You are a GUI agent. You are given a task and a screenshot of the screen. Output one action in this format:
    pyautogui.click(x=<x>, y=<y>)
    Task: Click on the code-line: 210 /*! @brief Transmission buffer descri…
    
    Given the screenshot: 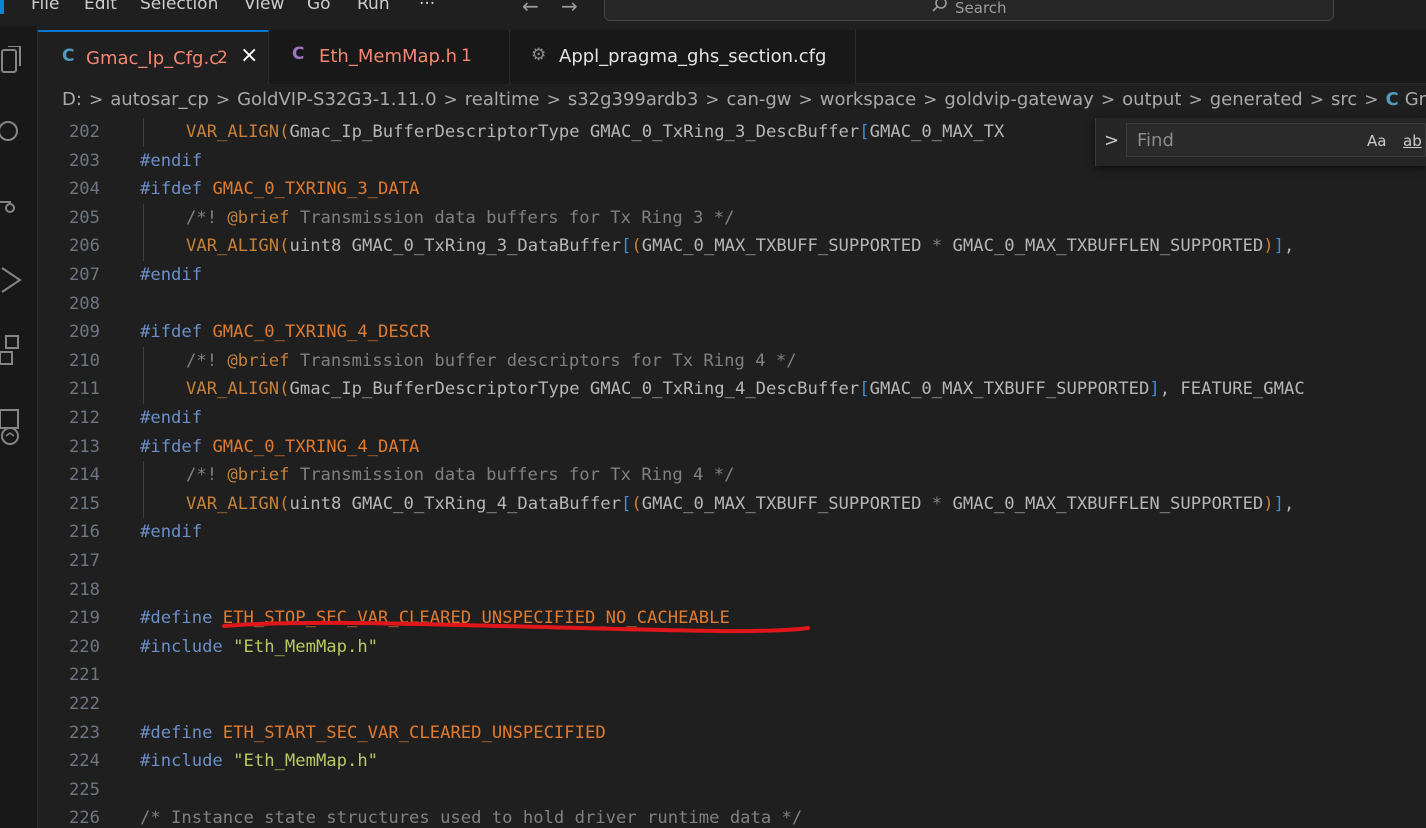 What is the action you would take?
    pyautogui.click(x=732, y=361)
    